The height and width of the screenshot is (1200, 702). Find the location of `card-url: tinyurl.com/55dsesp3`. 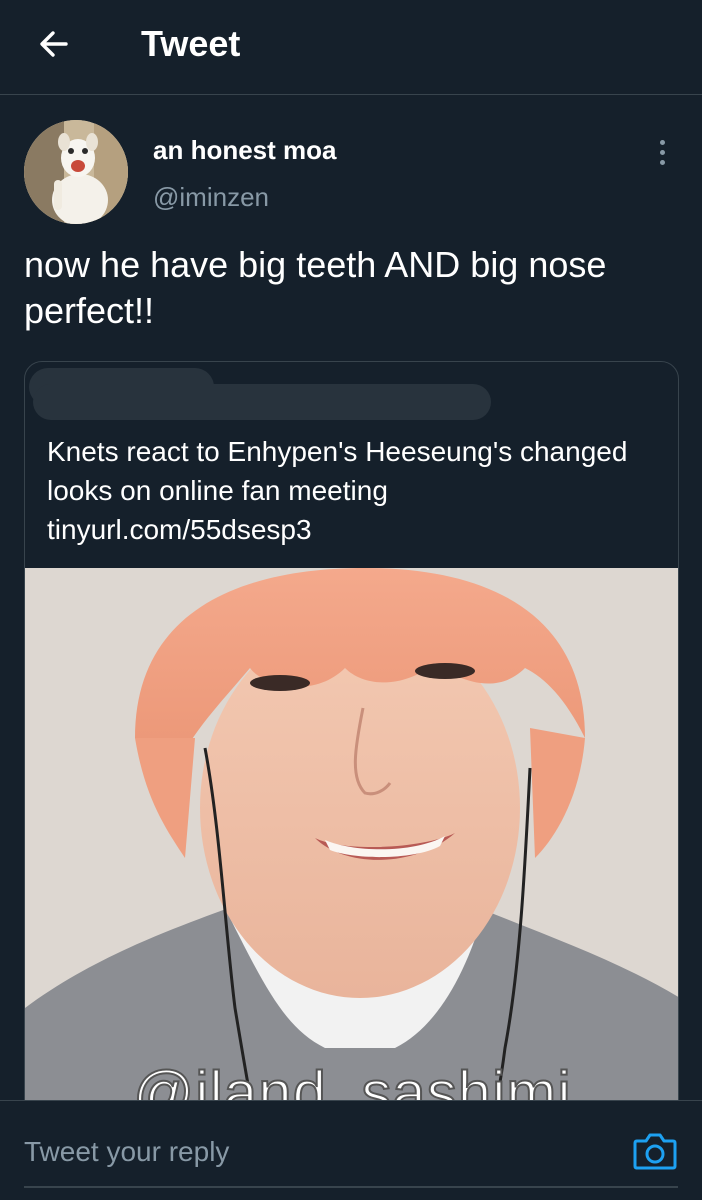

card-url: tinyurl.com/55dsesp3 is located at coordinates (179, 529).